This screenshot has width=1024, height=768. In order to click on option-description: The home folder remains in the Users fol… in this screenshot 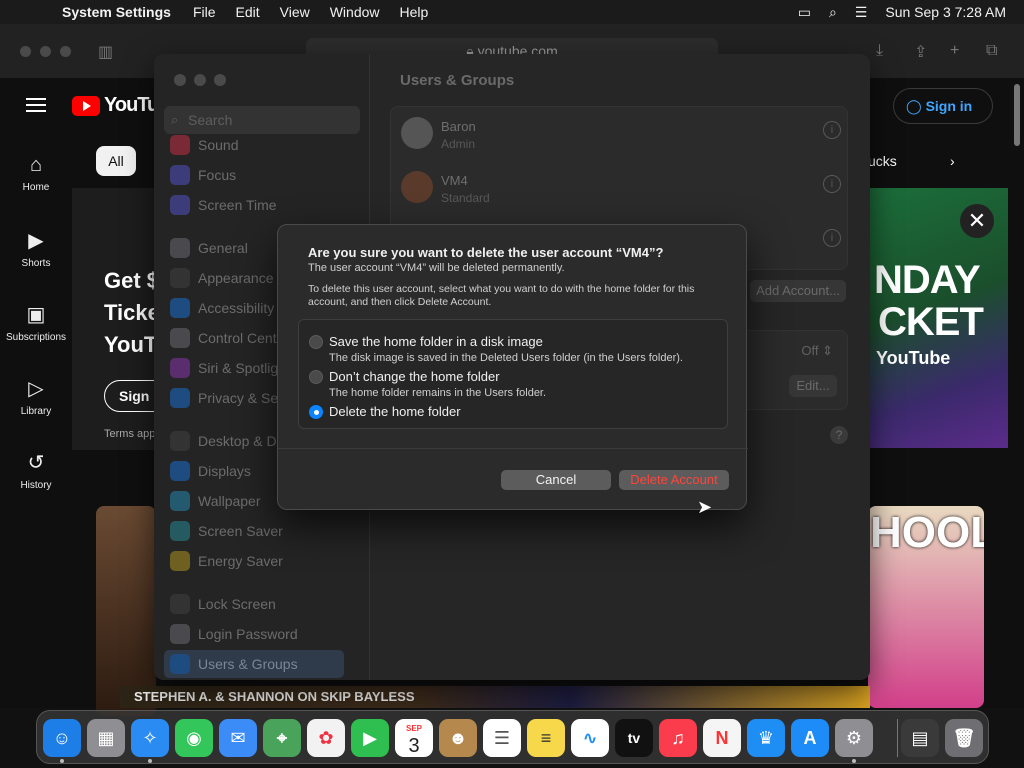, I will do `click(438, 393)`.